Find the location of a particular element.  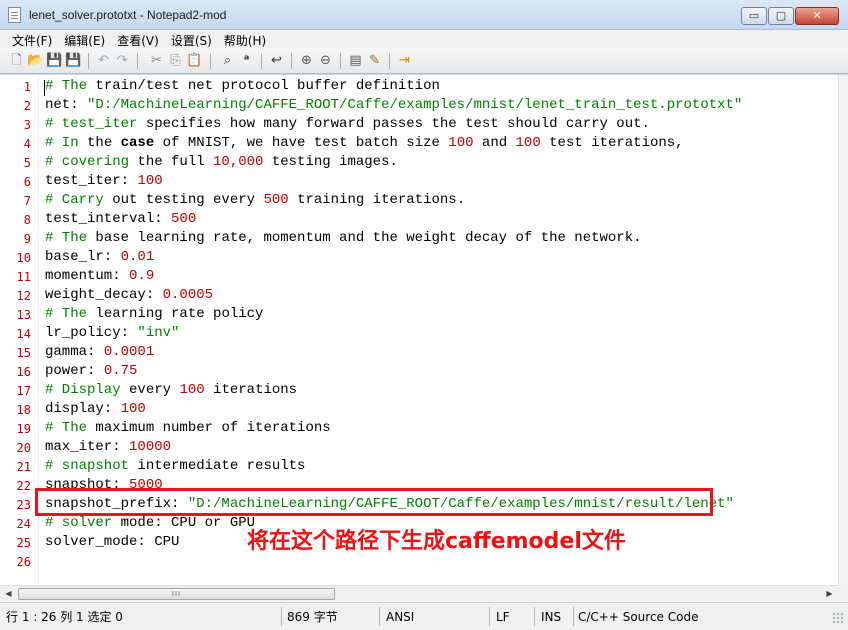

code-line: base_lr: 0.01 is located at coordinates (99, 257).